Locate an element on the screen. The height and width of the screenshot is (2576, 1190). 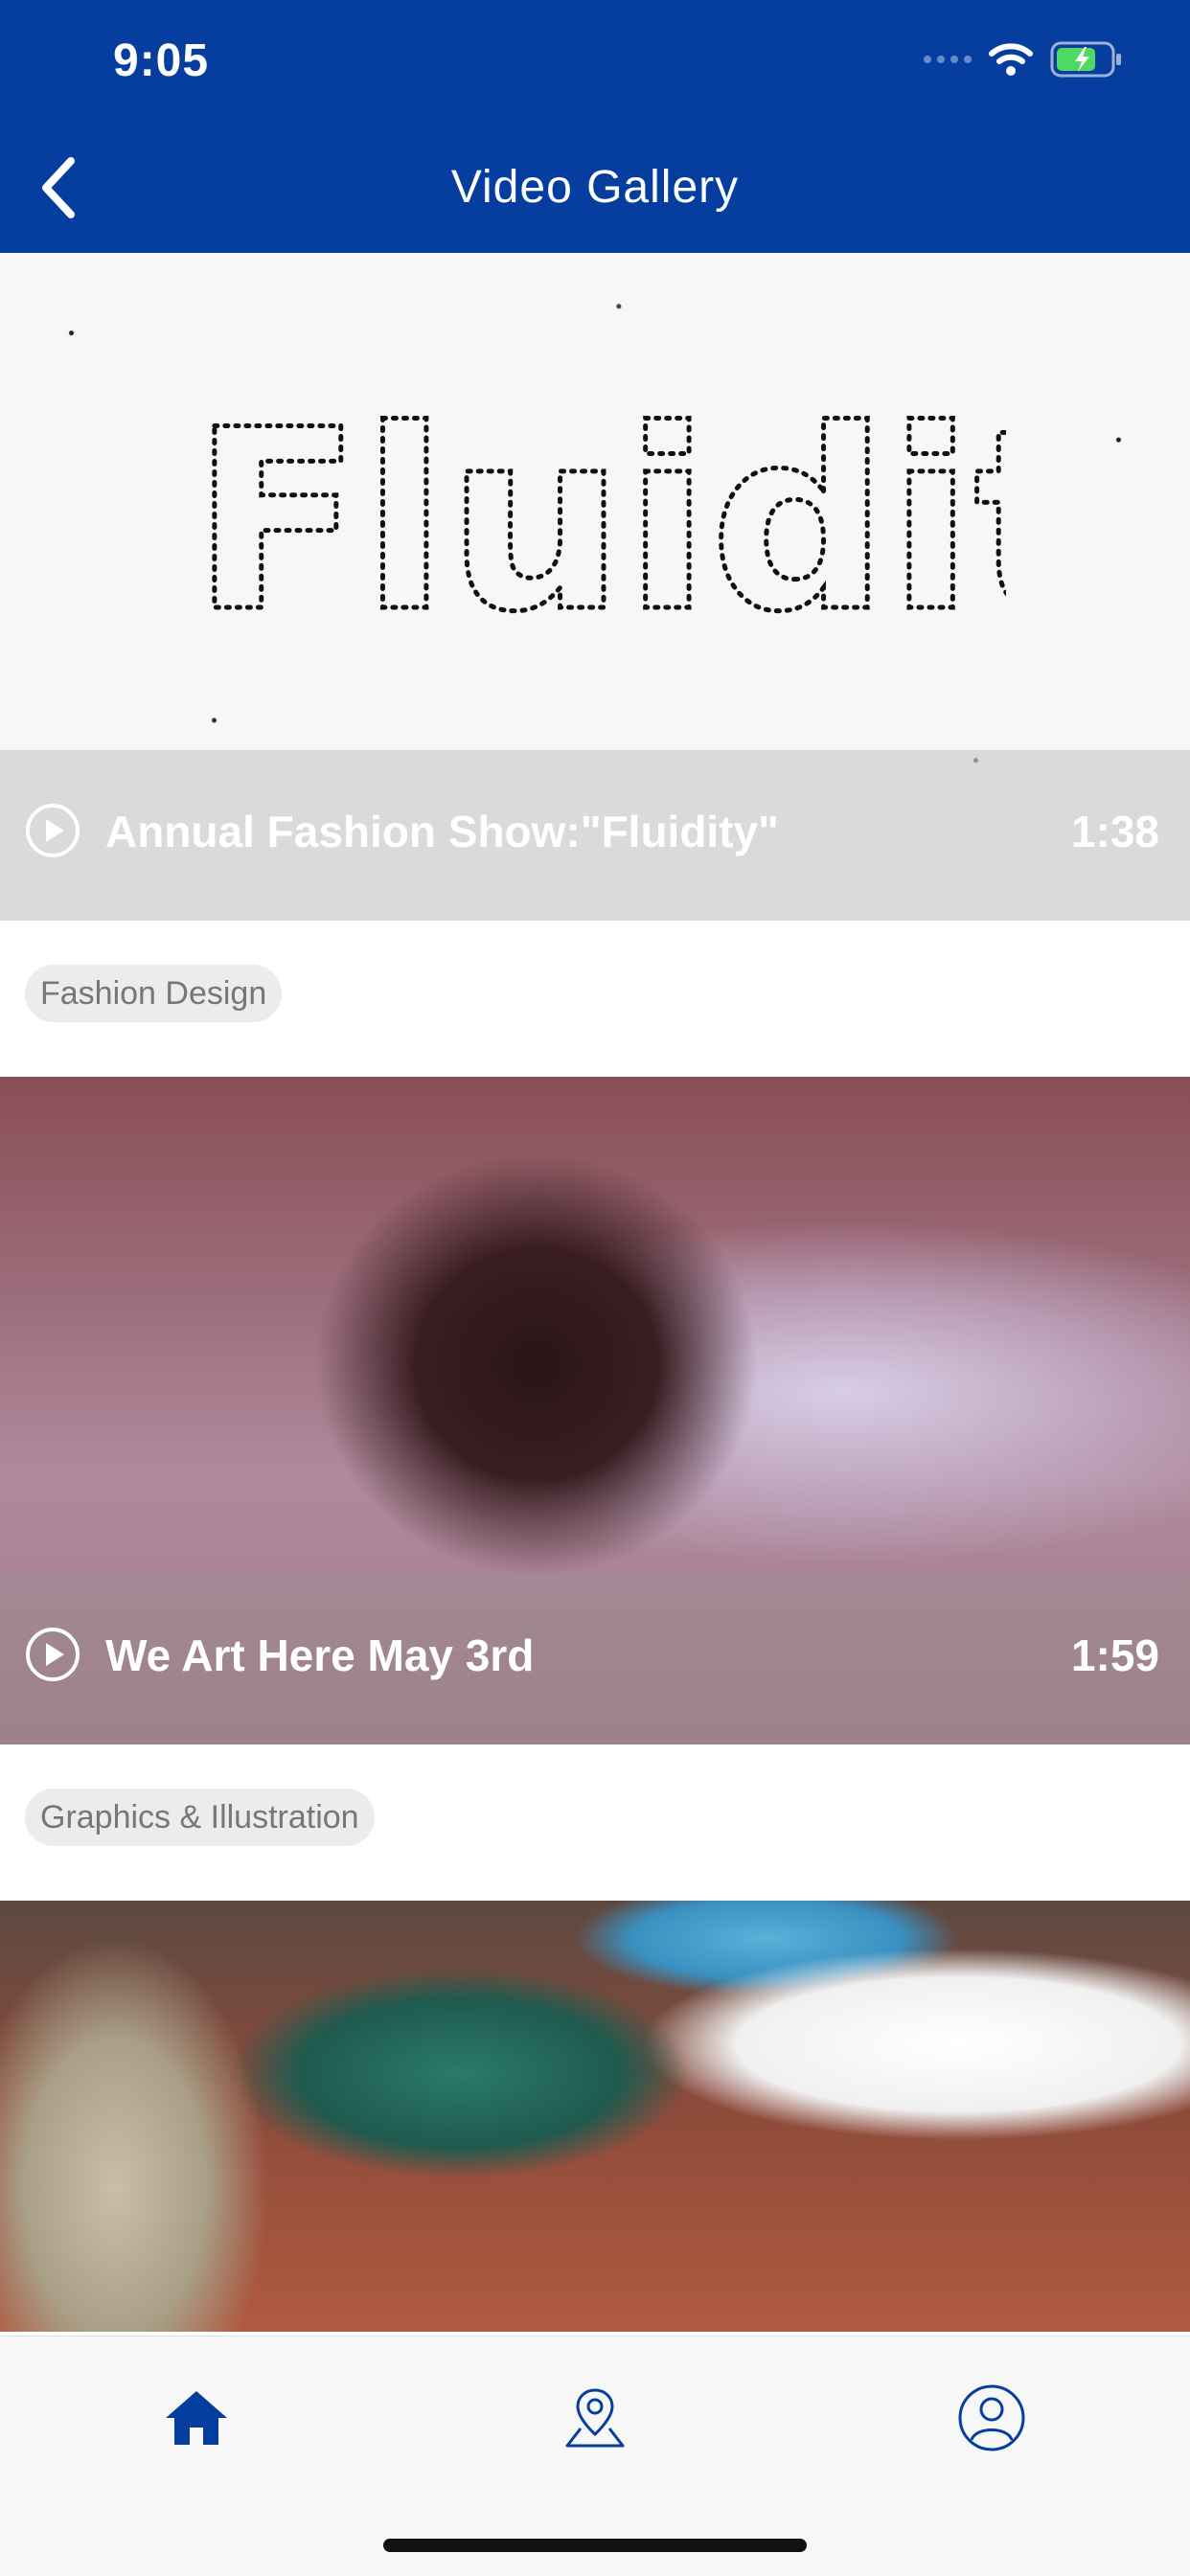
tab-home is located at coordinates (197, 2418).